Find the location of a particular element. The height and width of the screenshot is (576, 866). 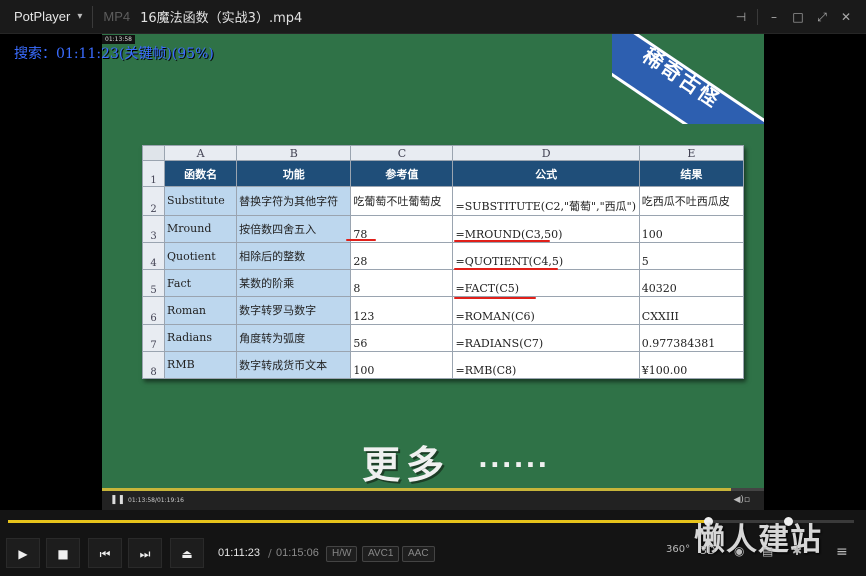

table-row: 4 Quotient 相除后的整数 28 =QUOTIENT(C4,5) 5 is located at coordinates (443, 256).